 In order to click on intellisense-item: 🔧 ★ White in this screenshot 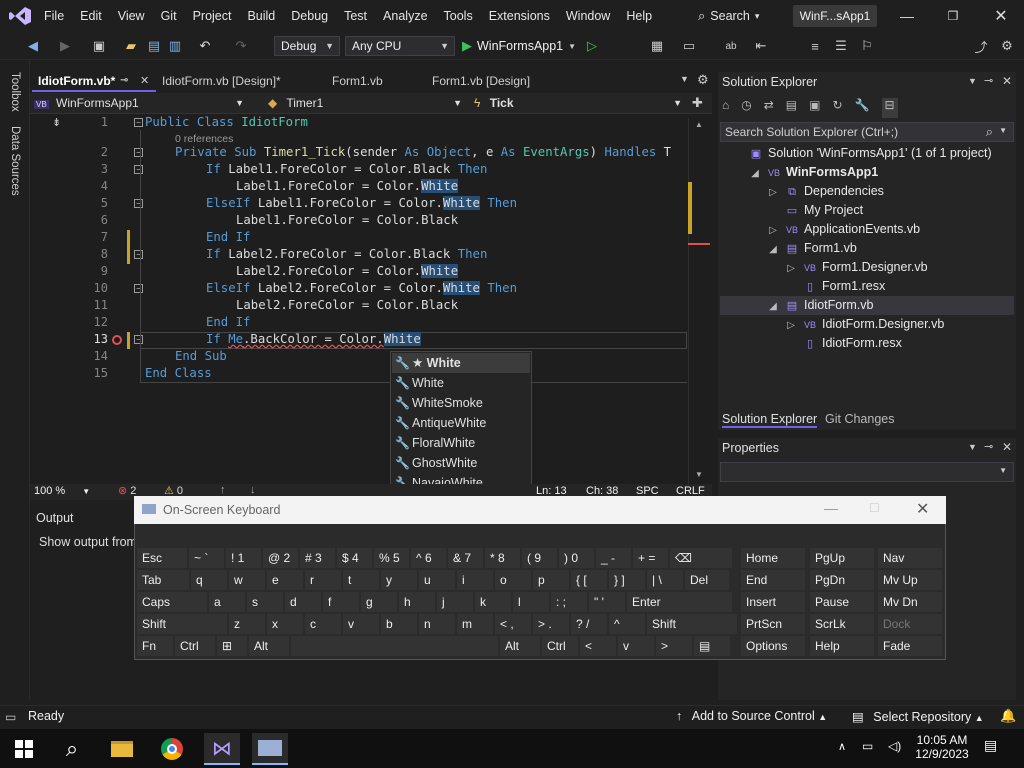, I will do `click(461, 363)`.